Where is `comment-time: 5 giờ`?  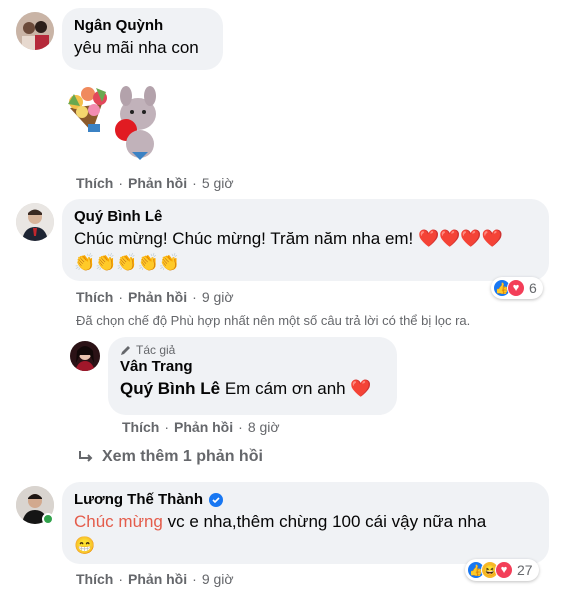 comment-time: 5 giờ is located at coordinates (218, 183).